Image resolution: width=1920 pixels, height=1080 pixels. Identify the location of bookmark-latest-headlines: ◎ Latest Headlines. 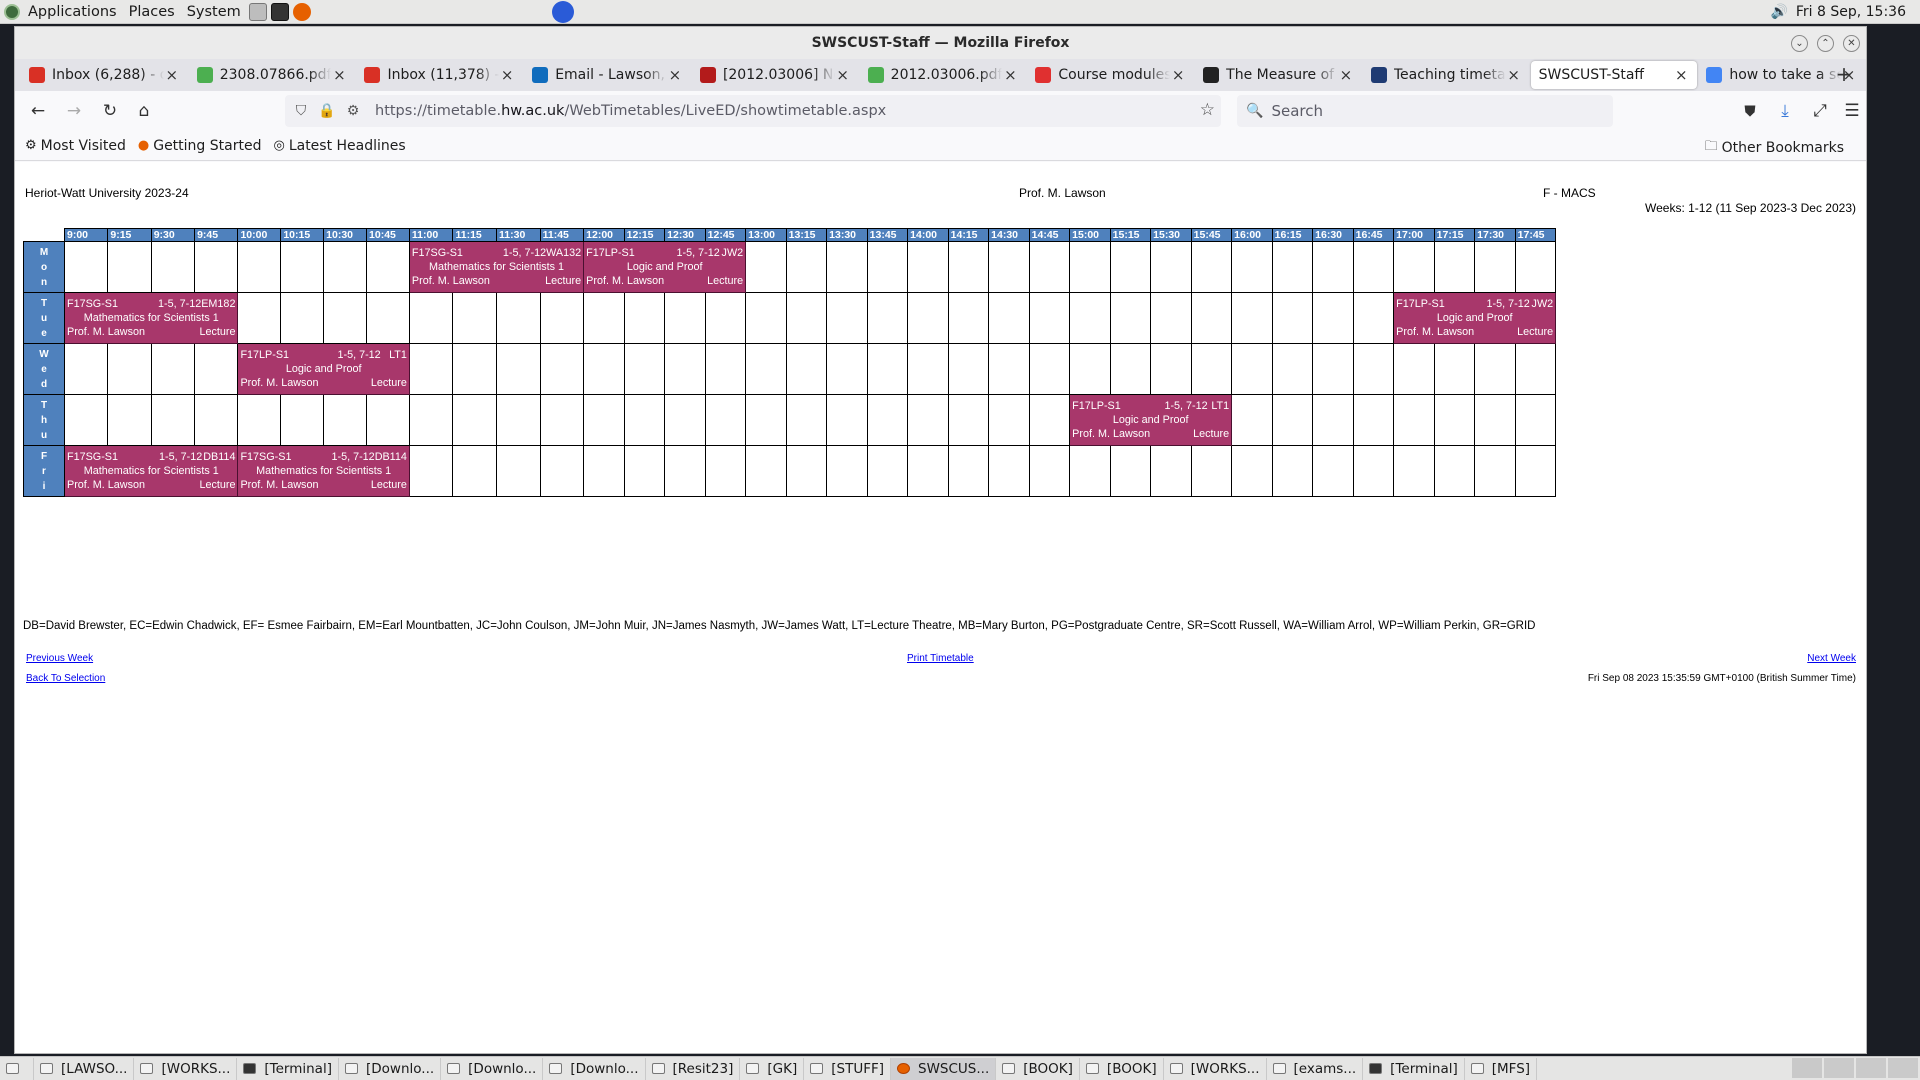
(339, 146).